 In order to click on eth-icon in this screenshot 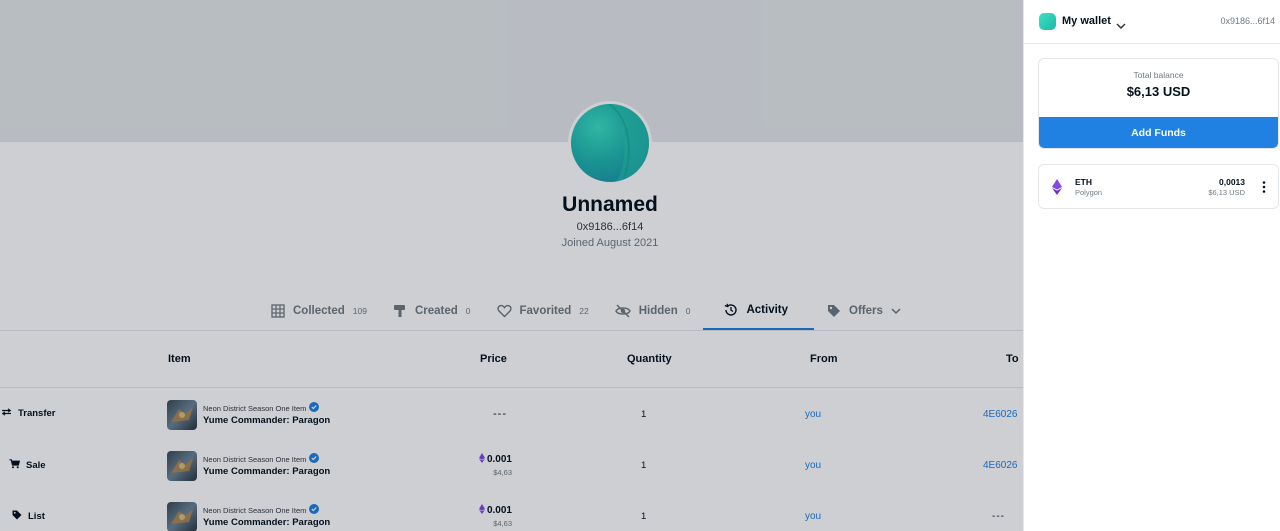, I will do `click(1057, 189)`.